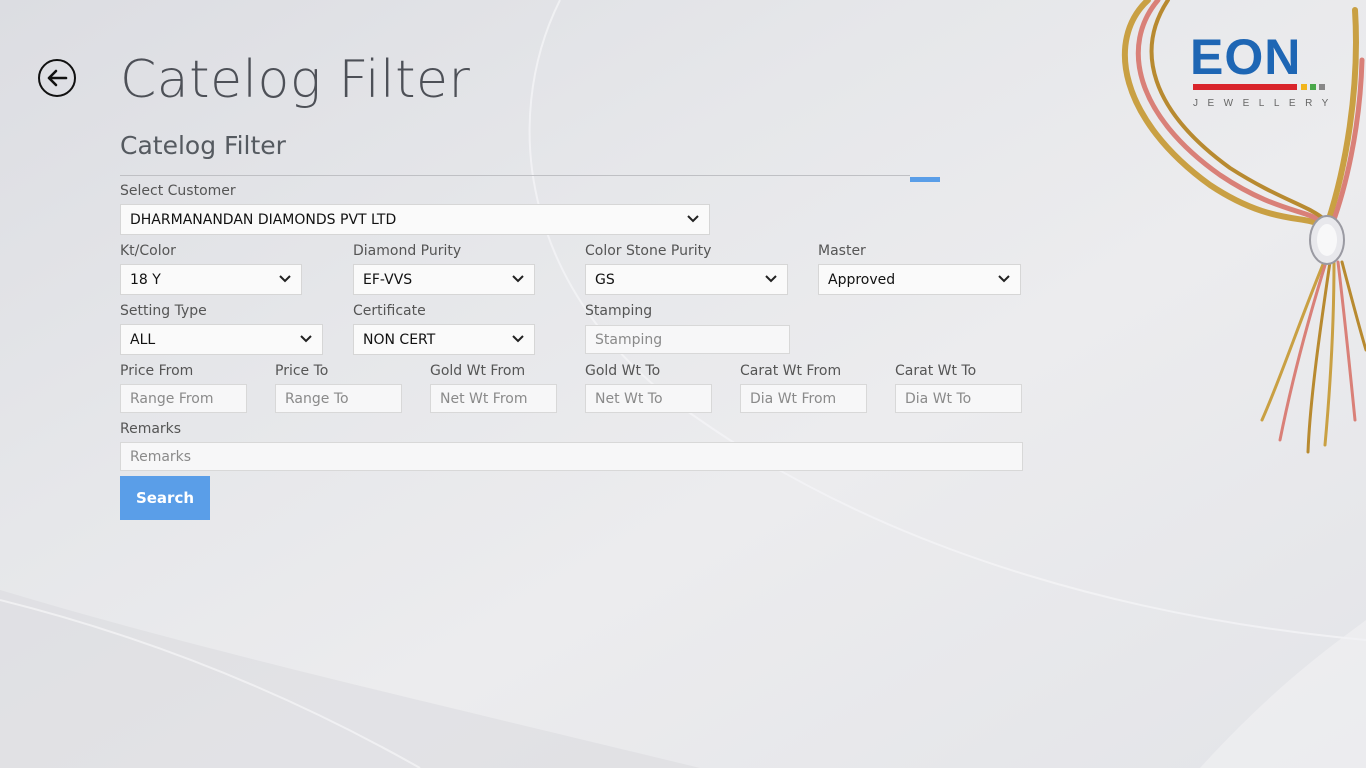 The image size is (1366, 768). I want to click on back-button, so click(57, 78).